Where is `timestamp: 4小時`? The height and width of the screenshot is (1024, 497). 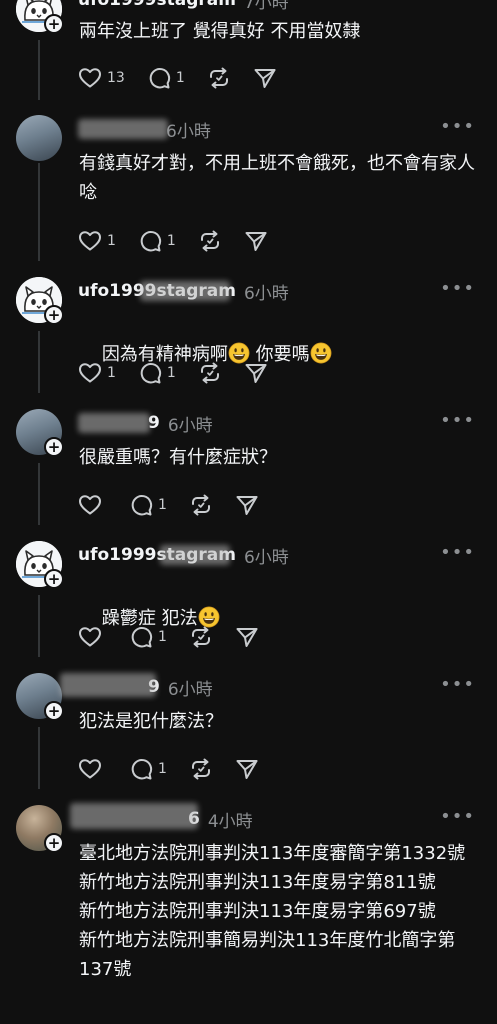 timestamp: 4小時 is located at coordinates (230, 821).